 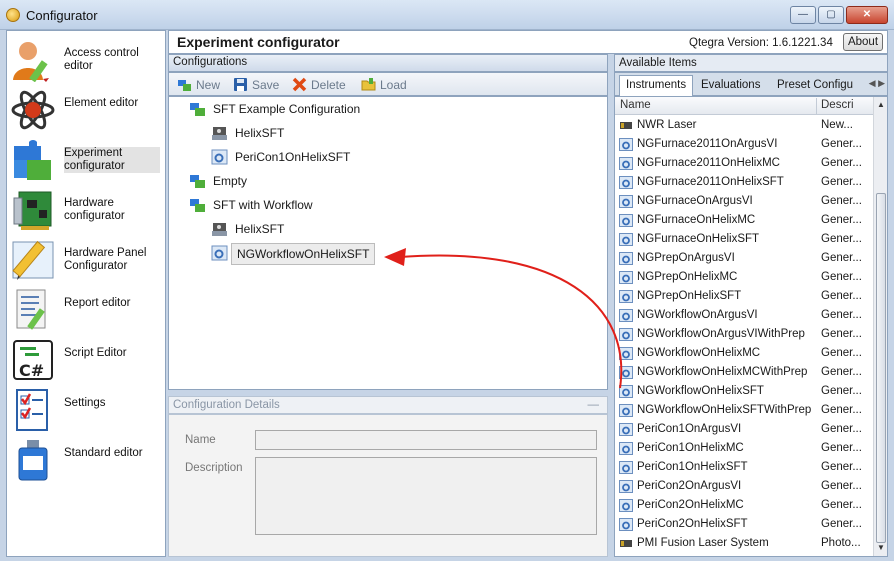 What do you see at coordinates (803, 15) in the screenshot?
I see `minimize-button: —` at bounding box center [803, 15].